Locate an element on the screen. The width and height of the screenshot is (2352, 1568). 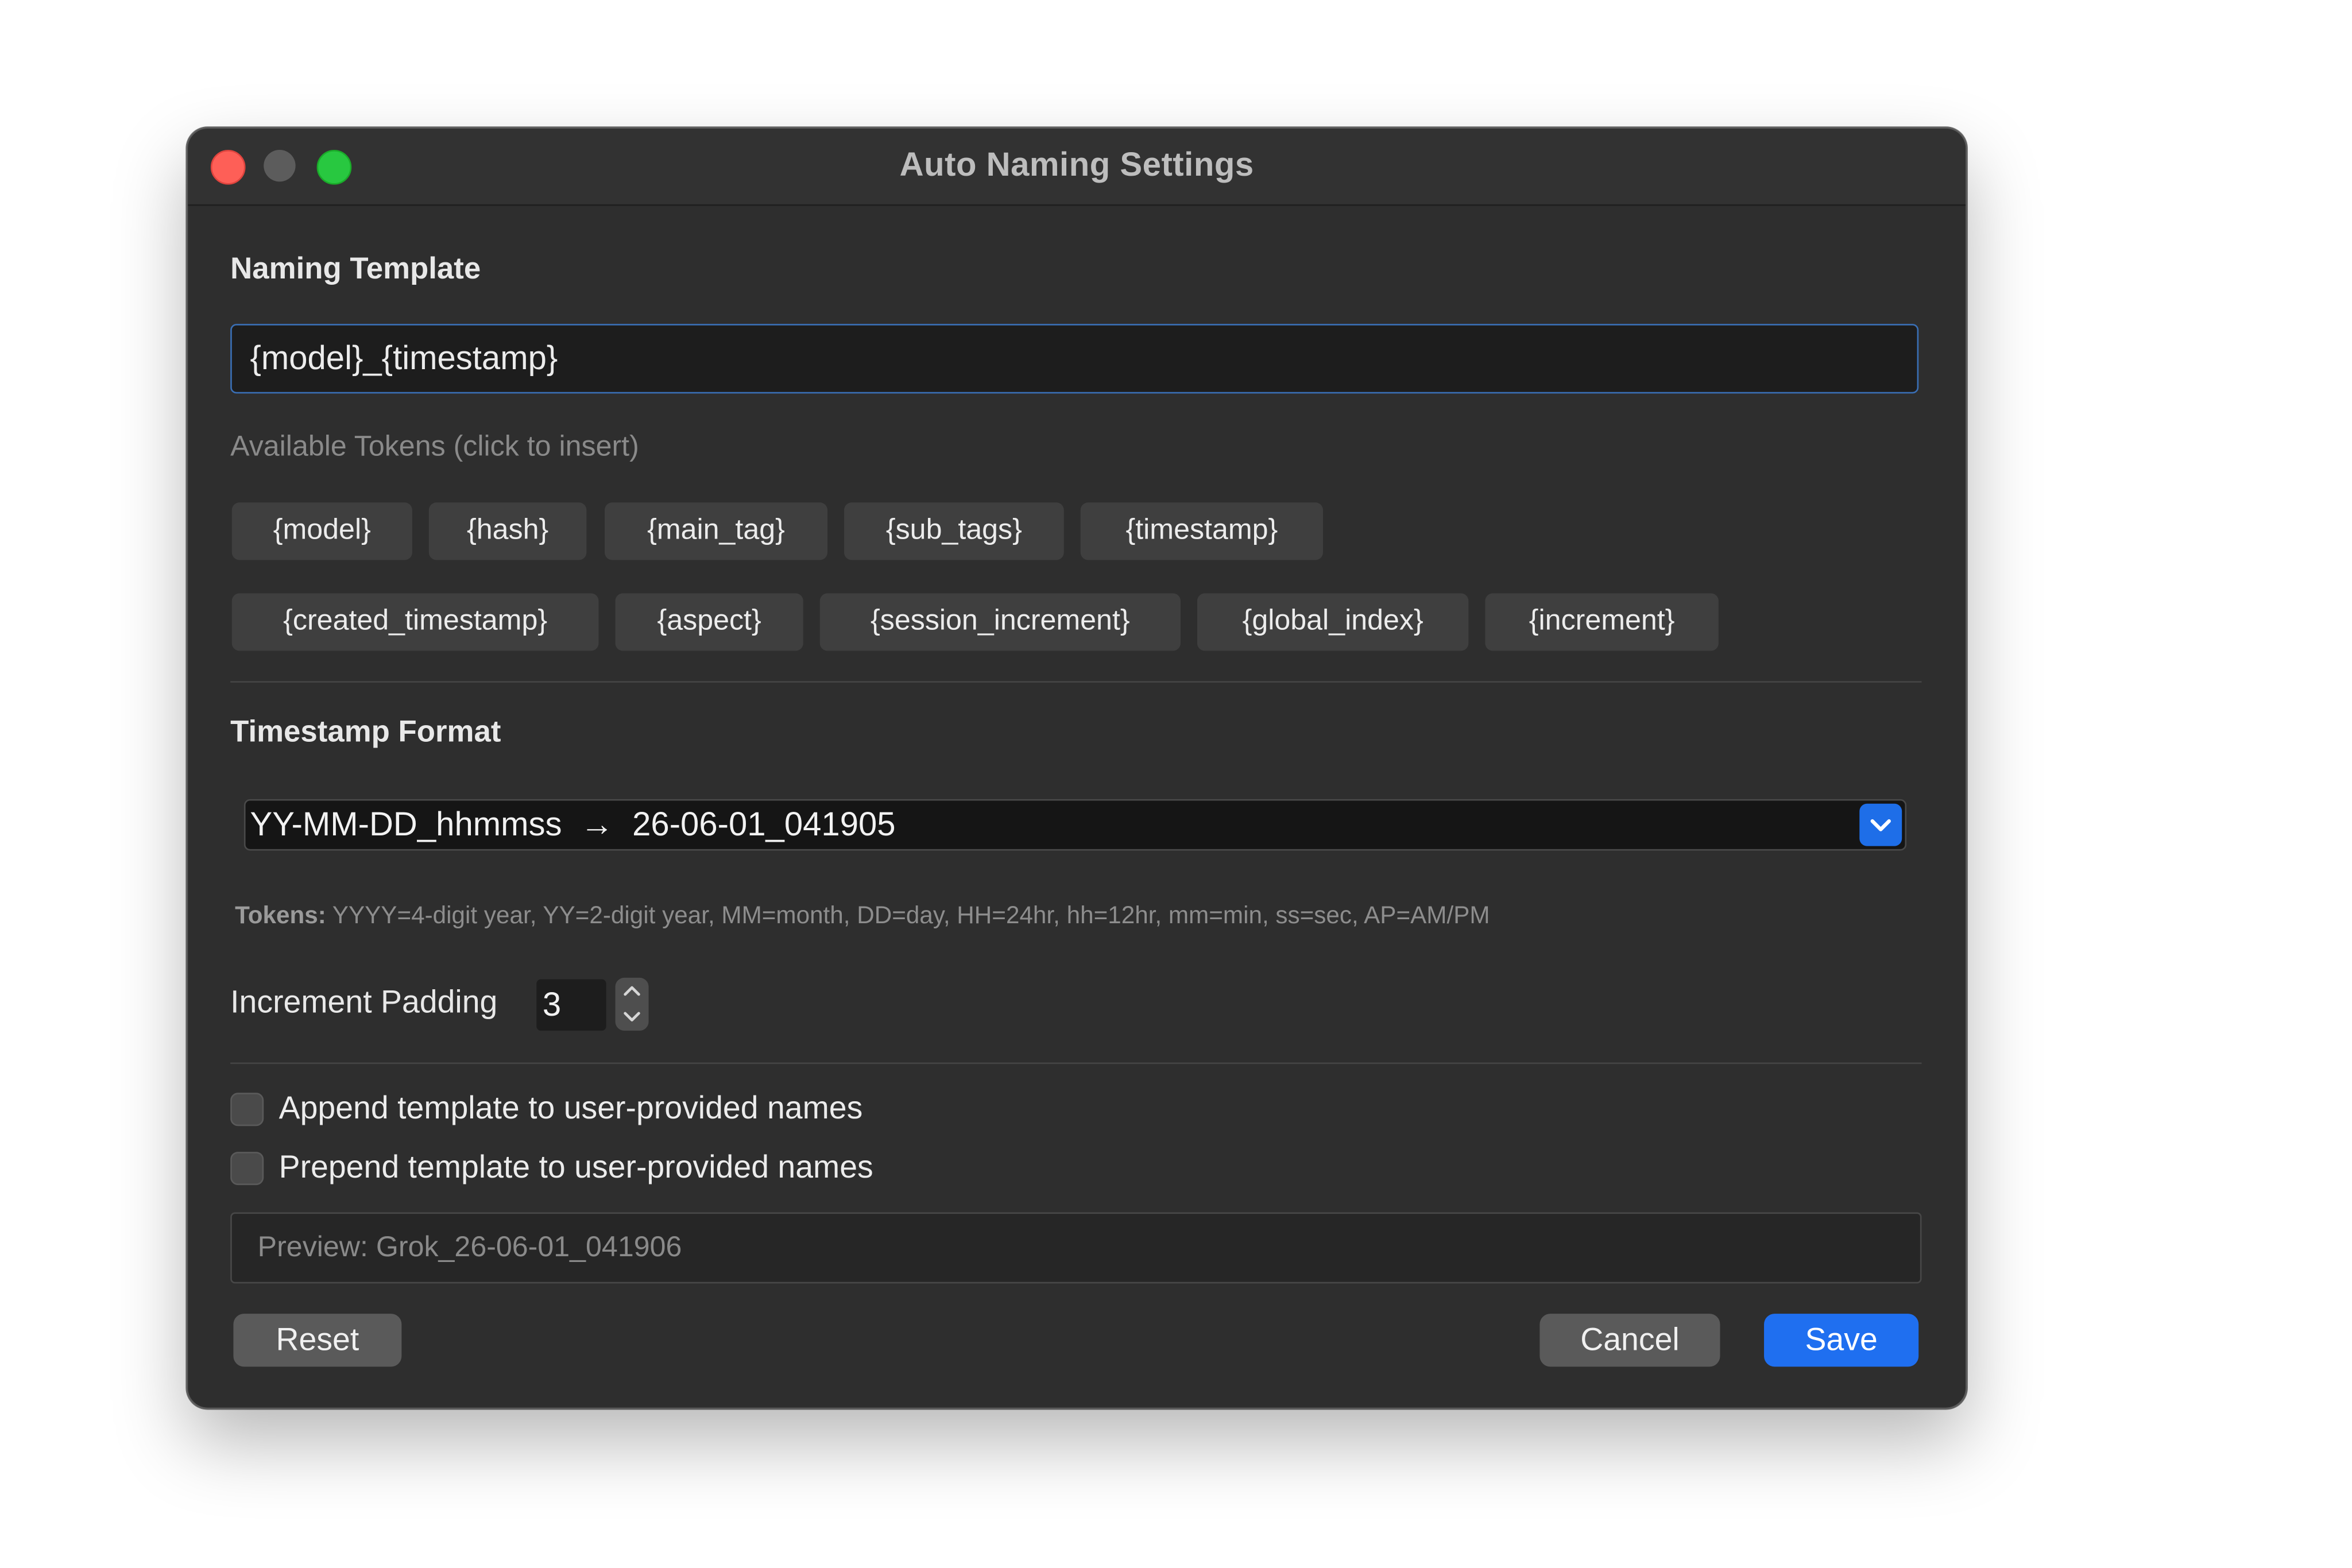
available-tokens-hint: Available Tokens (click to insert) is located at coordinates (434, 447).